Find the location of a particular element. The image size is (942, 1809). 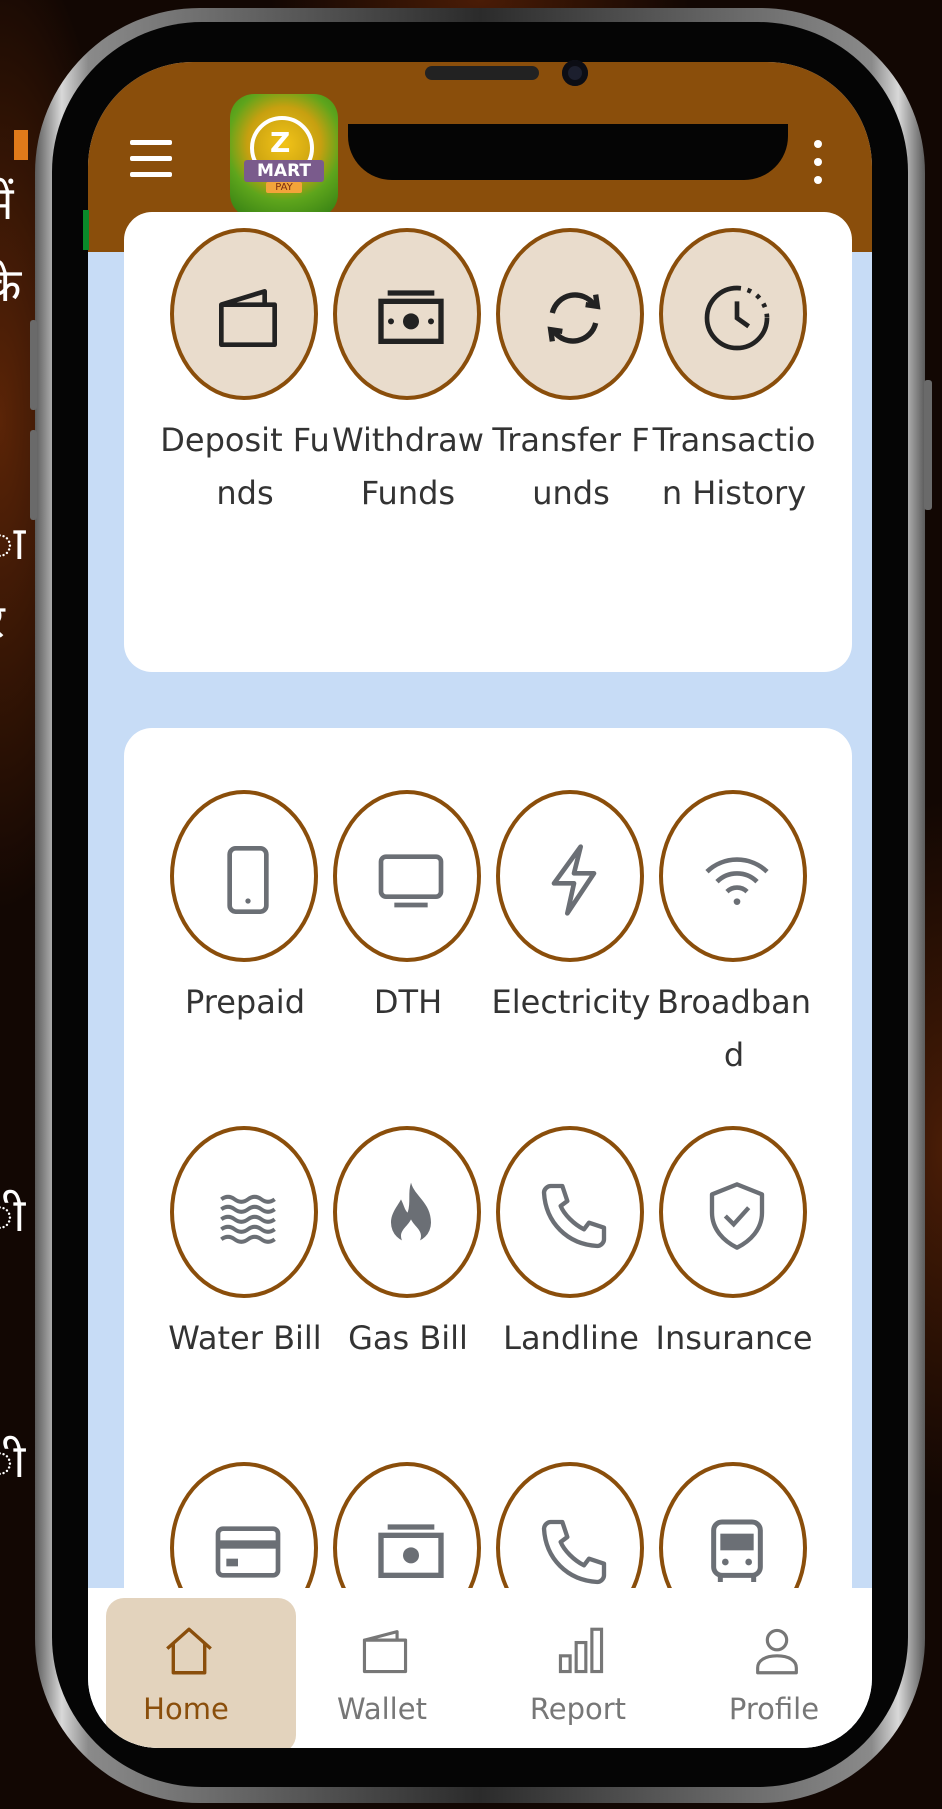

vertical-dots-icon is located at coordinates (818, 144).